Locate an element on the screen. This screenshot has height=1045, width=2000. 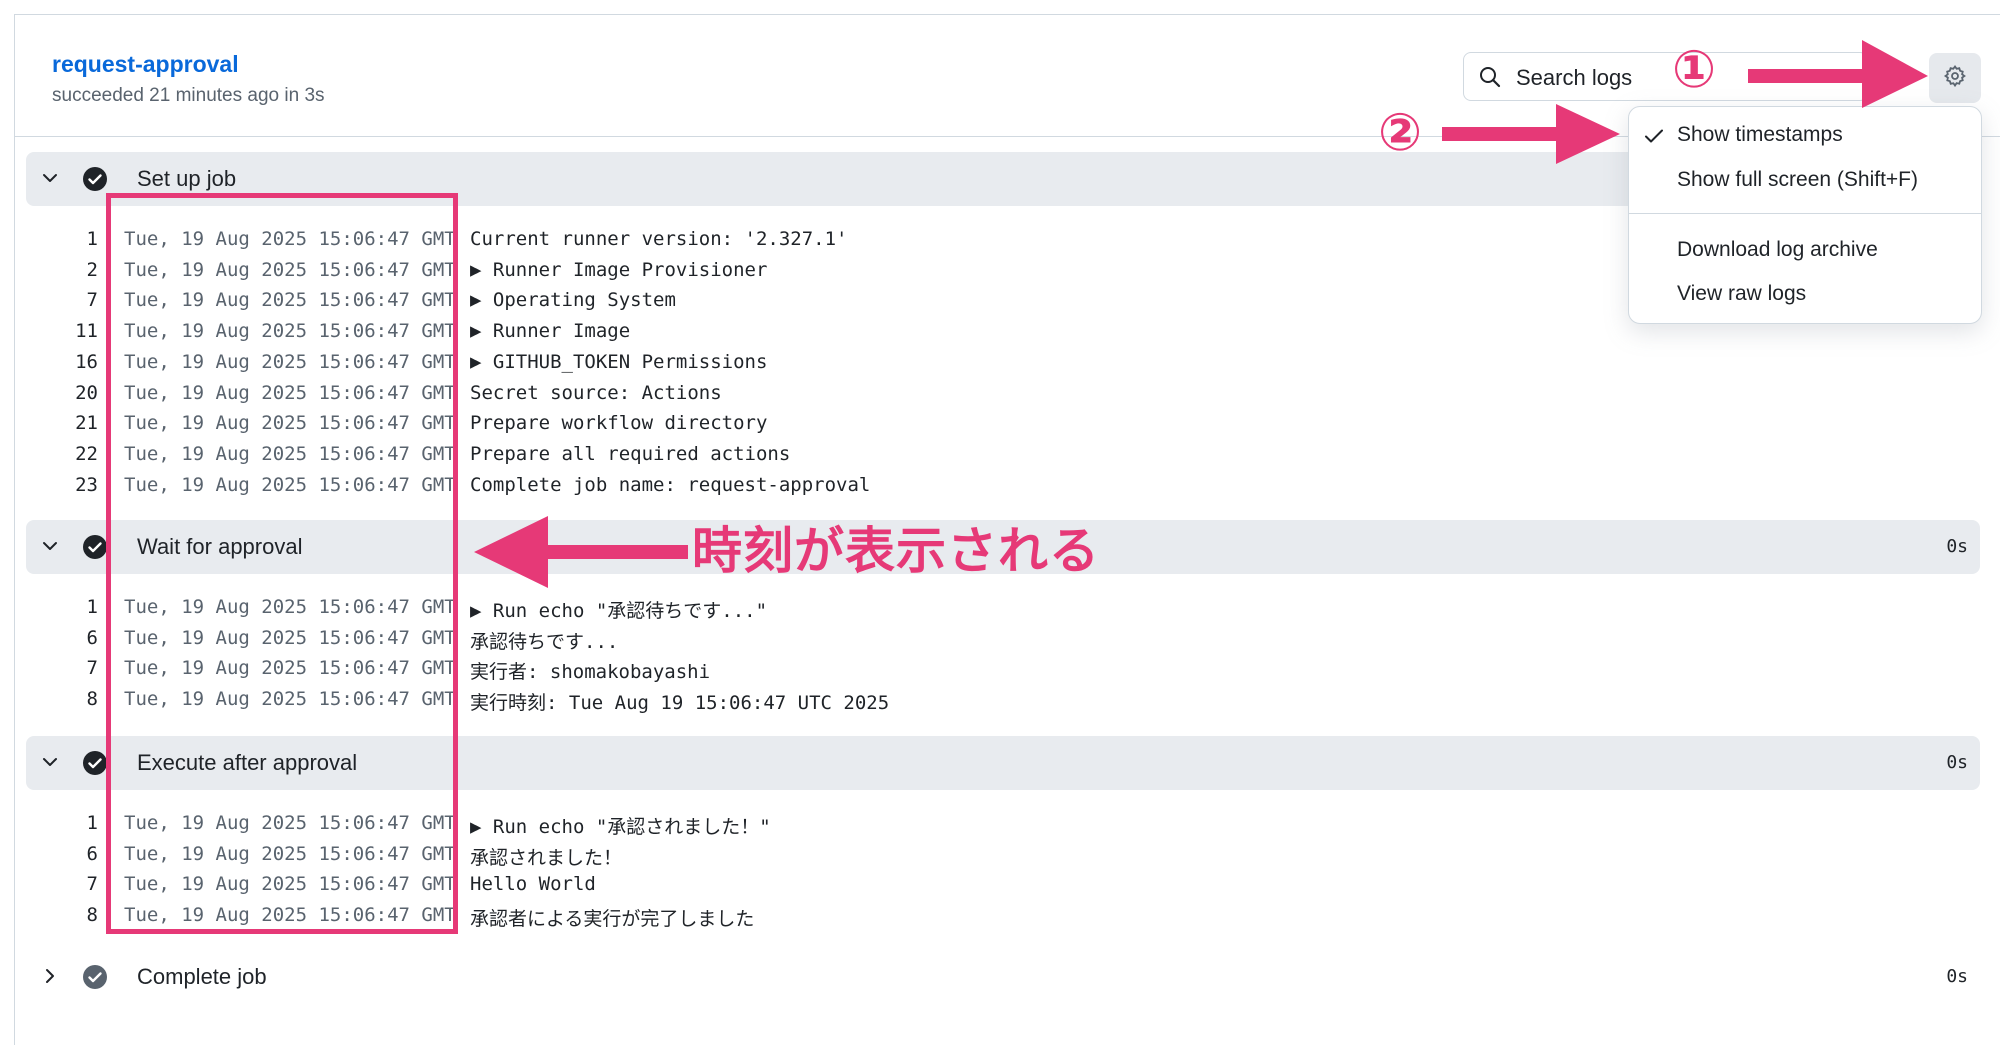
annotation-marker-1: ① is located at coordinates (1694, 70).